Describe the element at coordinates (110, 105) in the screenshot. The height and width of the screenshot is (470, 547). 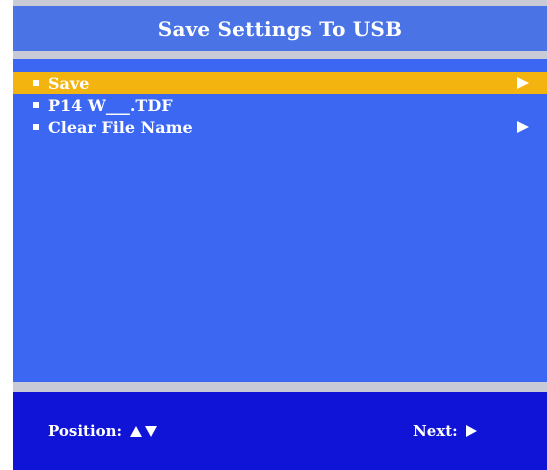
I see `menu-item-label: P14 W___.TDF` at that location.